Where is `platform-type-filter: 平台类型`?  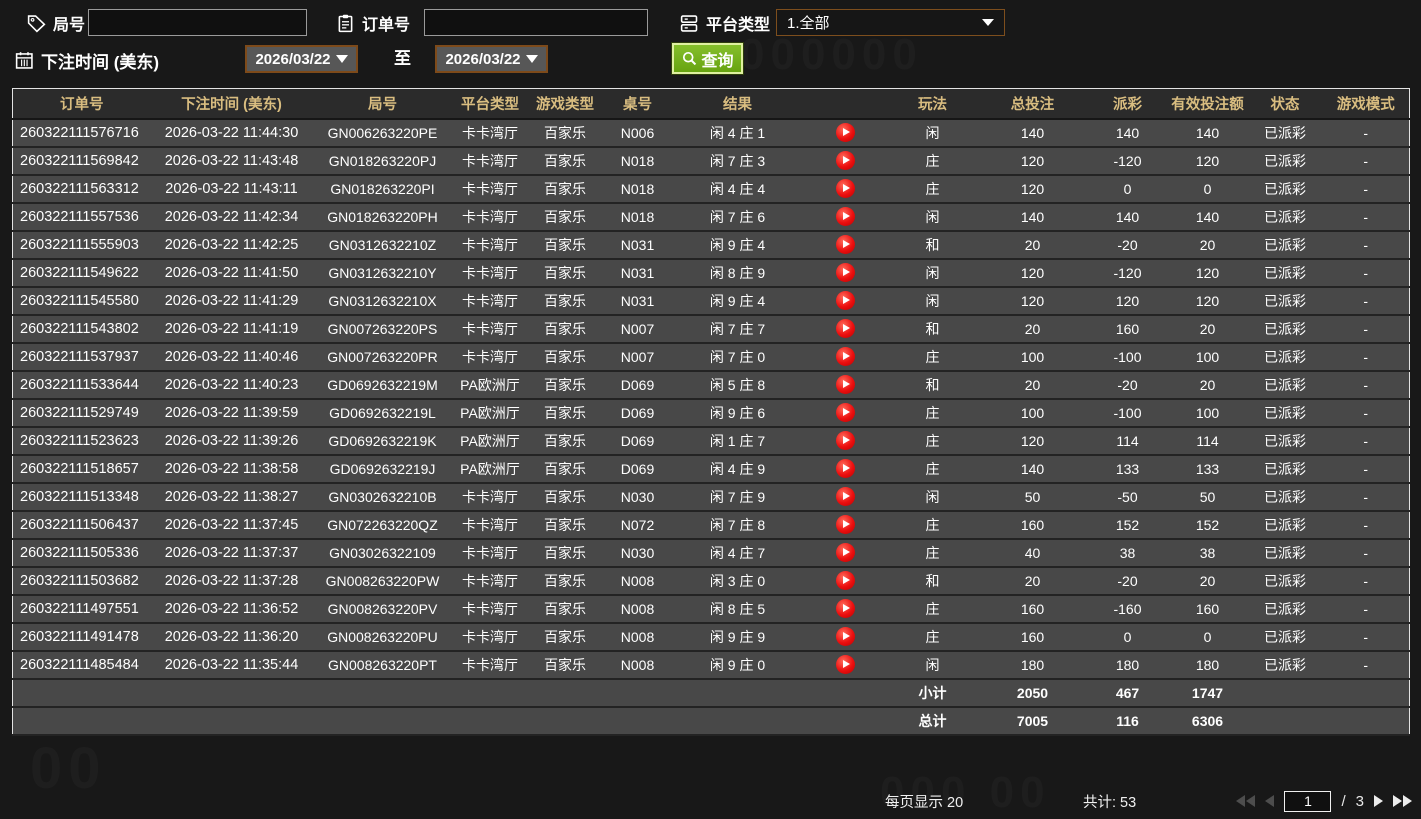
platform-type-filter: 平台类型 is located at coordinates (724, 23).